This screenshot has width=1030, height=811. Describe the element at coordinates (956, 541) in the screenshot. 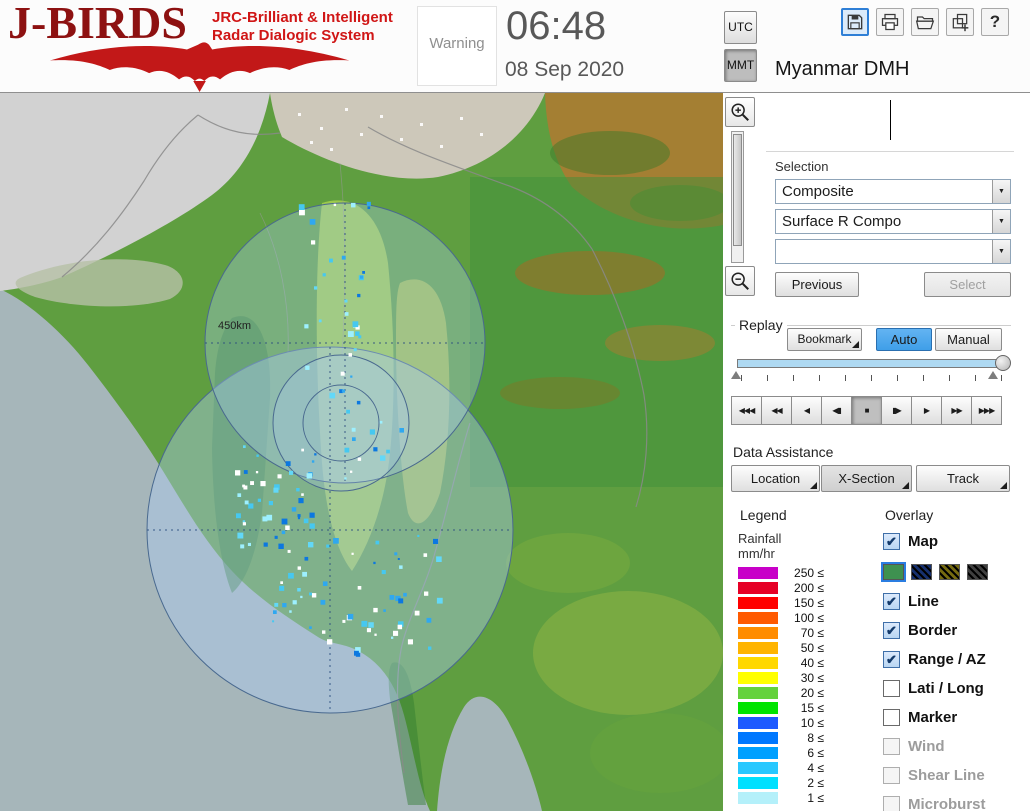

I see `overlay-item-map: ✔ Map` at that location.